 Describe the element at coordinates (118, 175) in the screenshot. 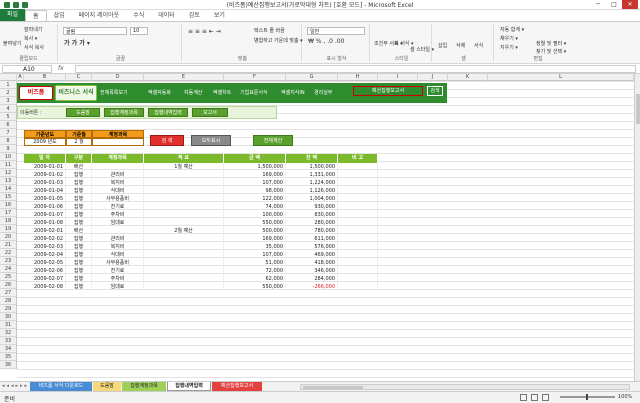

I see `table-cell: 관리비` at that location.